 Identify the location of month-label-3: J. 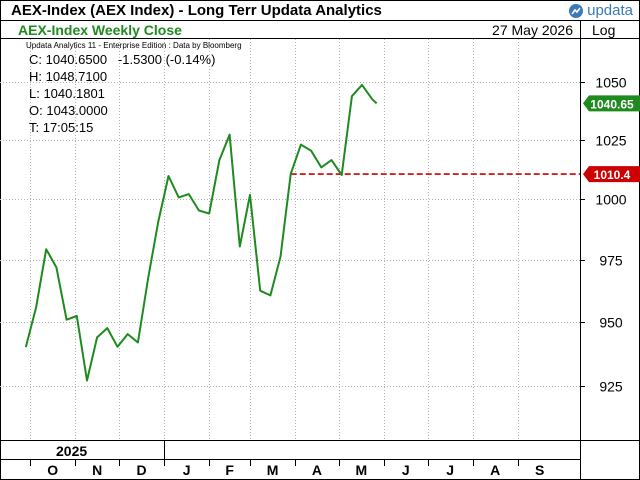
(187, 470).